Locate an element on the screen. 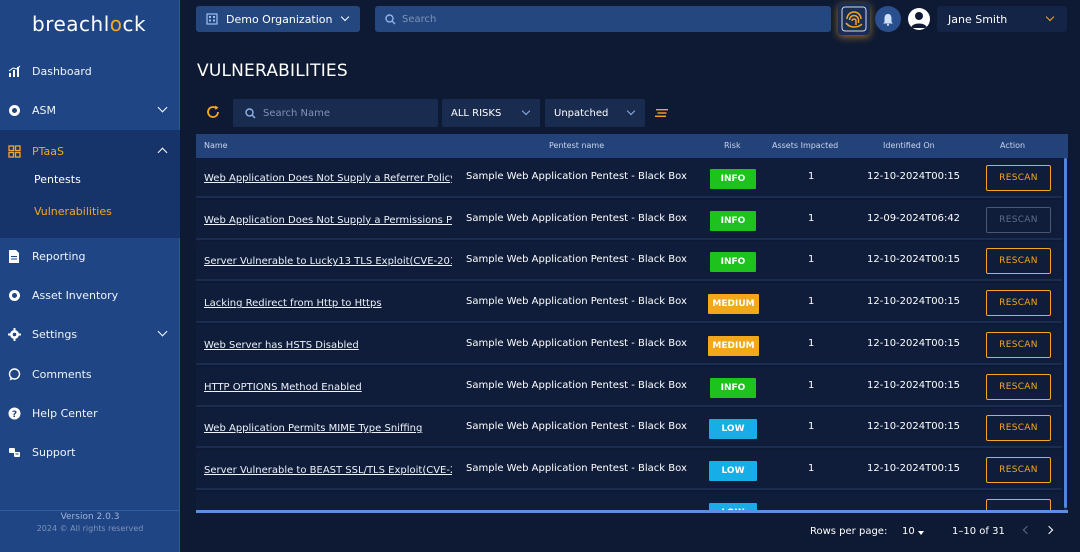  avatar is located at coordinates (919, 19).